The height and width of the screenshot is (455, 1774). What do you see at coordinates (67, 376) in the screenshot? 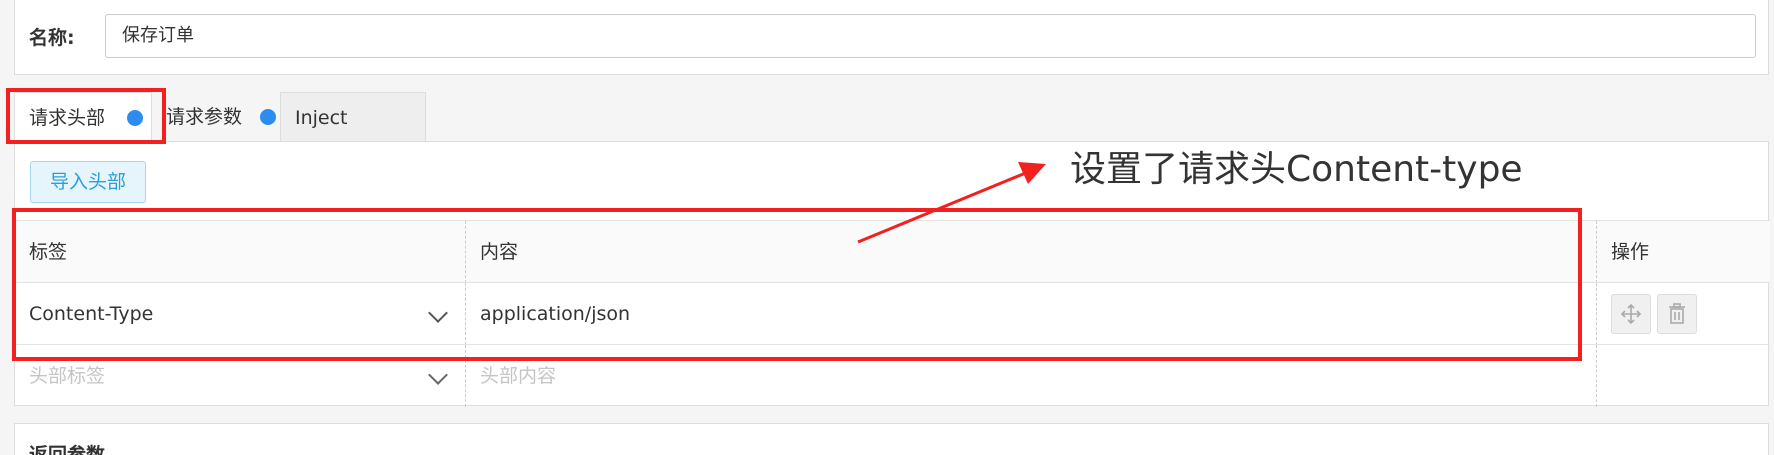
I see `tag-placeholder: 头部标签` at bounding box center [67, 376].